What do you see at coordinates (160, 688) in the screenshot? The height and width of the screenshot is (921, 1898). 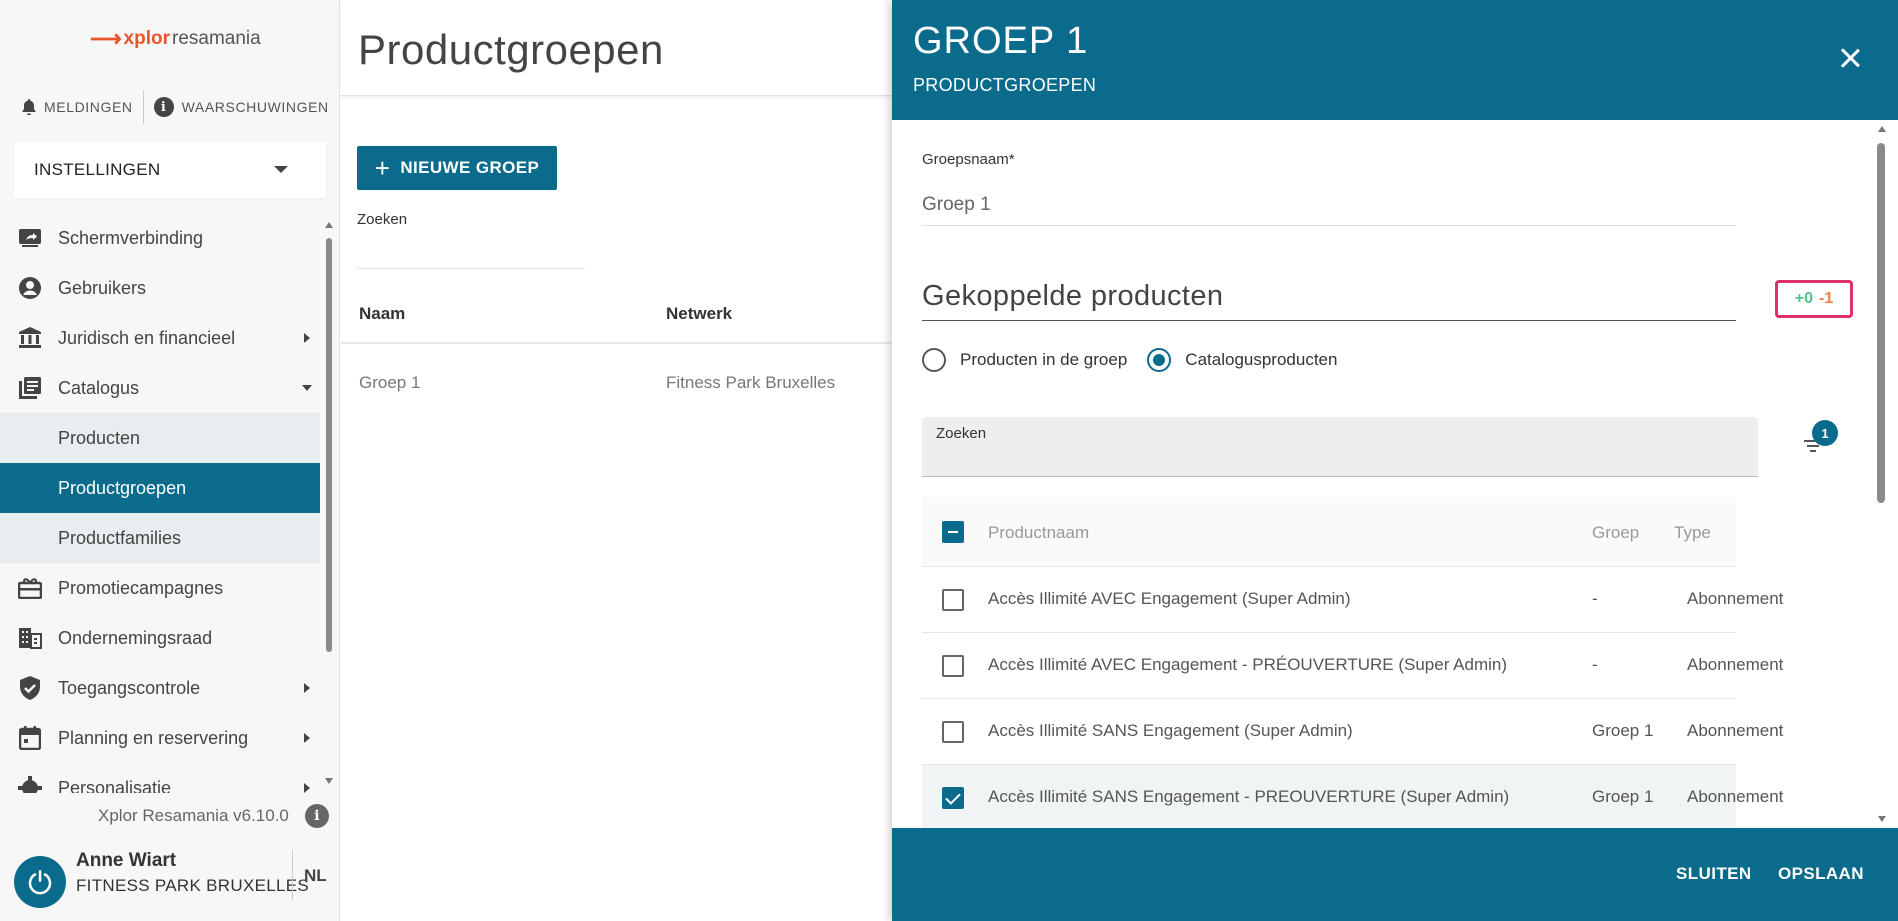 I see `sidebar-item-toegangscontrole: Toegangscontrole` at bounding box center [160, 688].